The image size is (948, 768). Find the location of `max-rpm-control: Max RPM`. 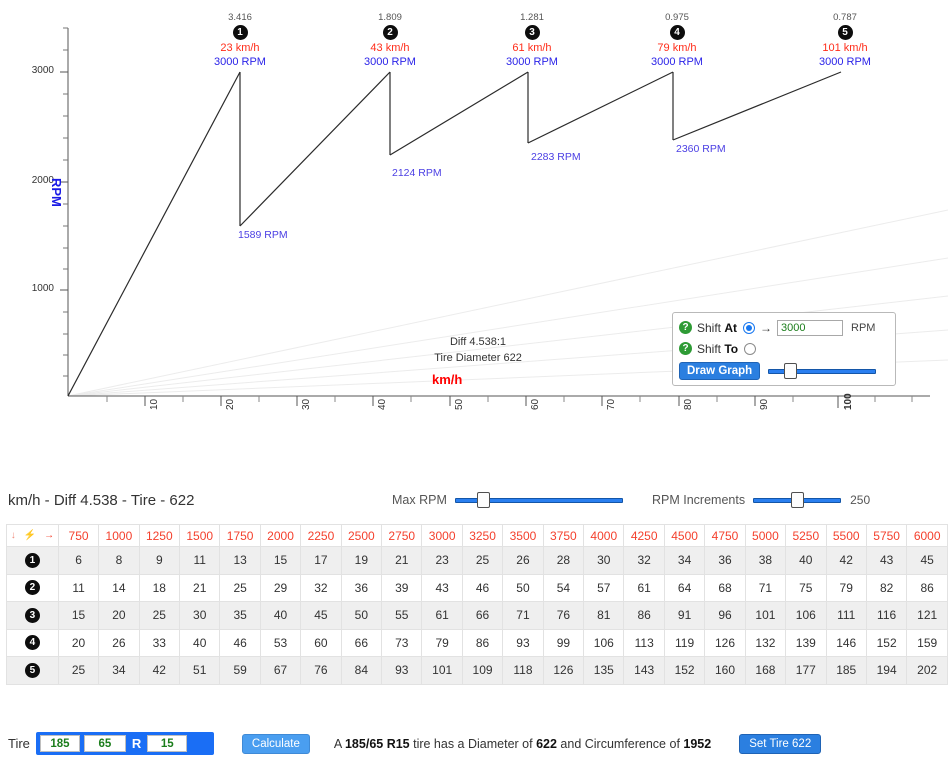

max-rpm-control: Max RPM is located at coordinates (507, 500).